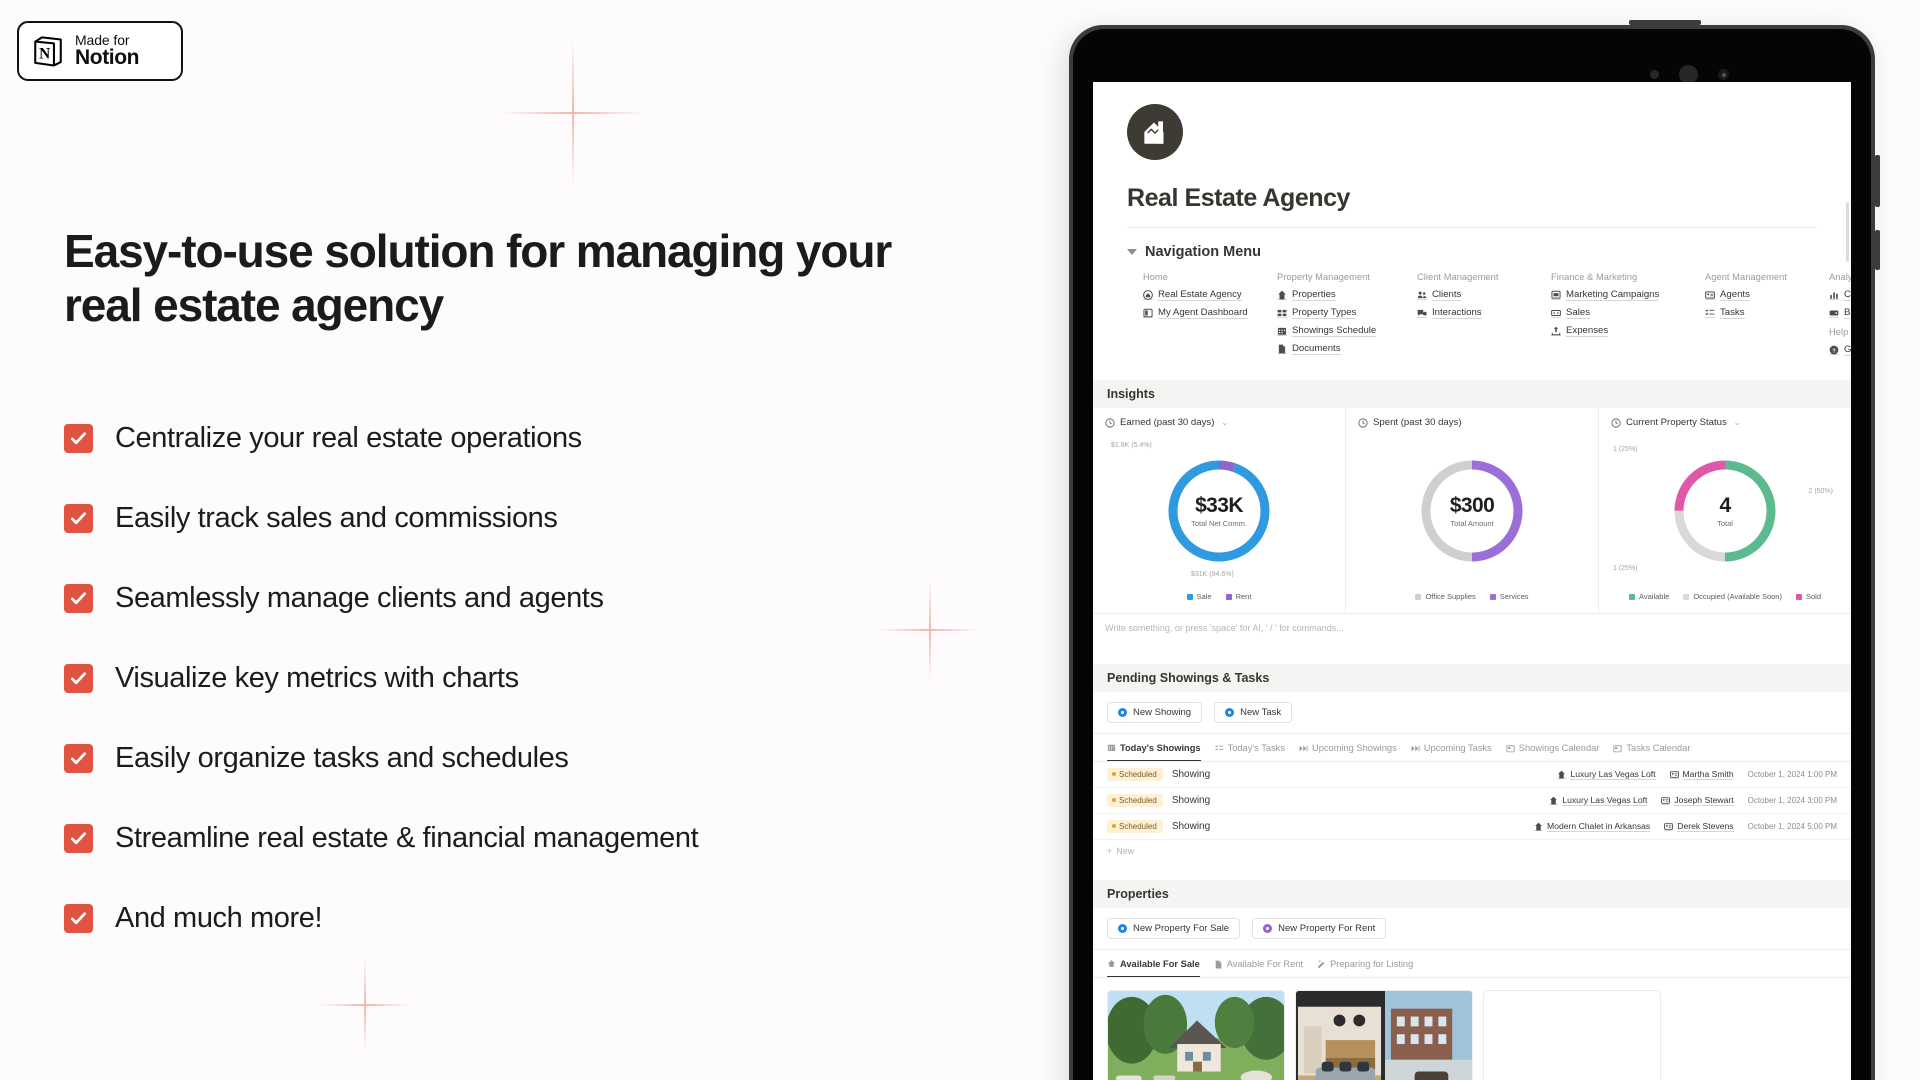  Describe the element at coordinates (1204, 596) in the screenshot. I see `legend-label: Sale` at that location.